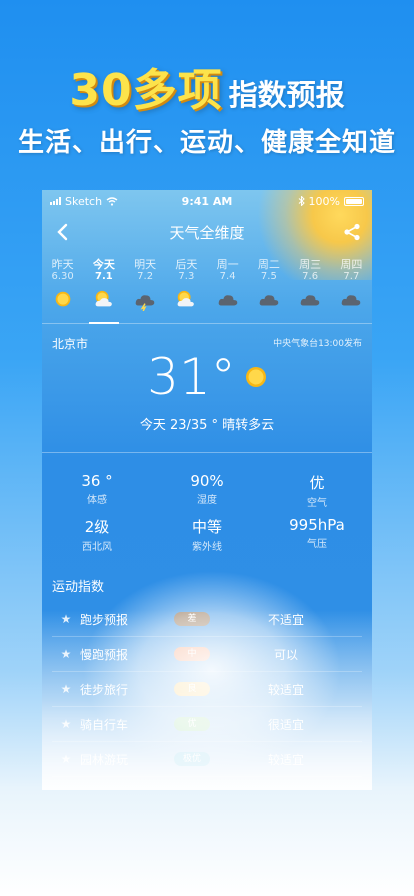 The image size is (414, 896). I want to click on stat-value: 995hPa, so click(317, 525).